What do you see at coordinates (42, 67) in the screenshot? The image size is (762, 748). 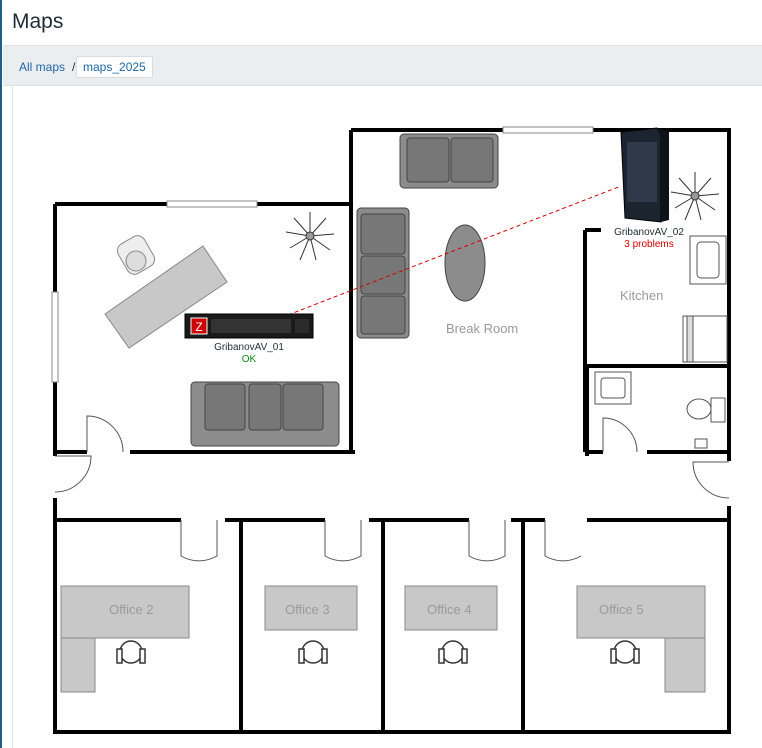 I see `breadcrumb-all-maps-link: All maps` at bounding box center [42, 67].